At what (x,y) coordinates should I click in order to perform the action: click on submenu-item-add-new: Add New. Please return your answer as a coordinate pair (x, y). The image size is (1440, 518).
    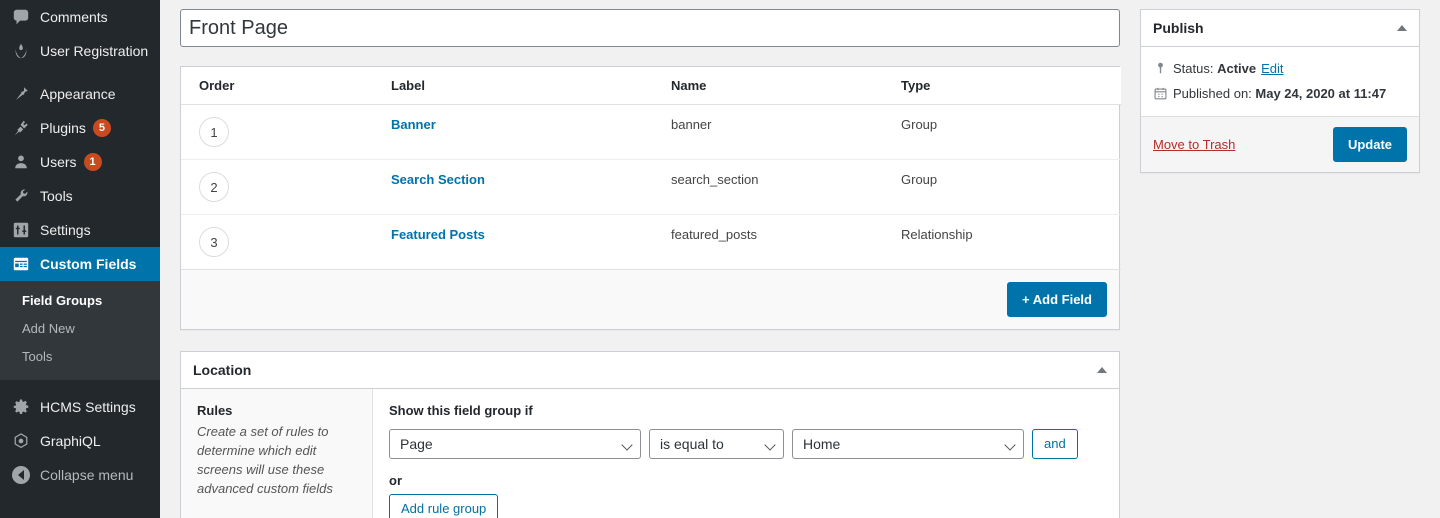
    Looking at the image, I should click on (80, 329).